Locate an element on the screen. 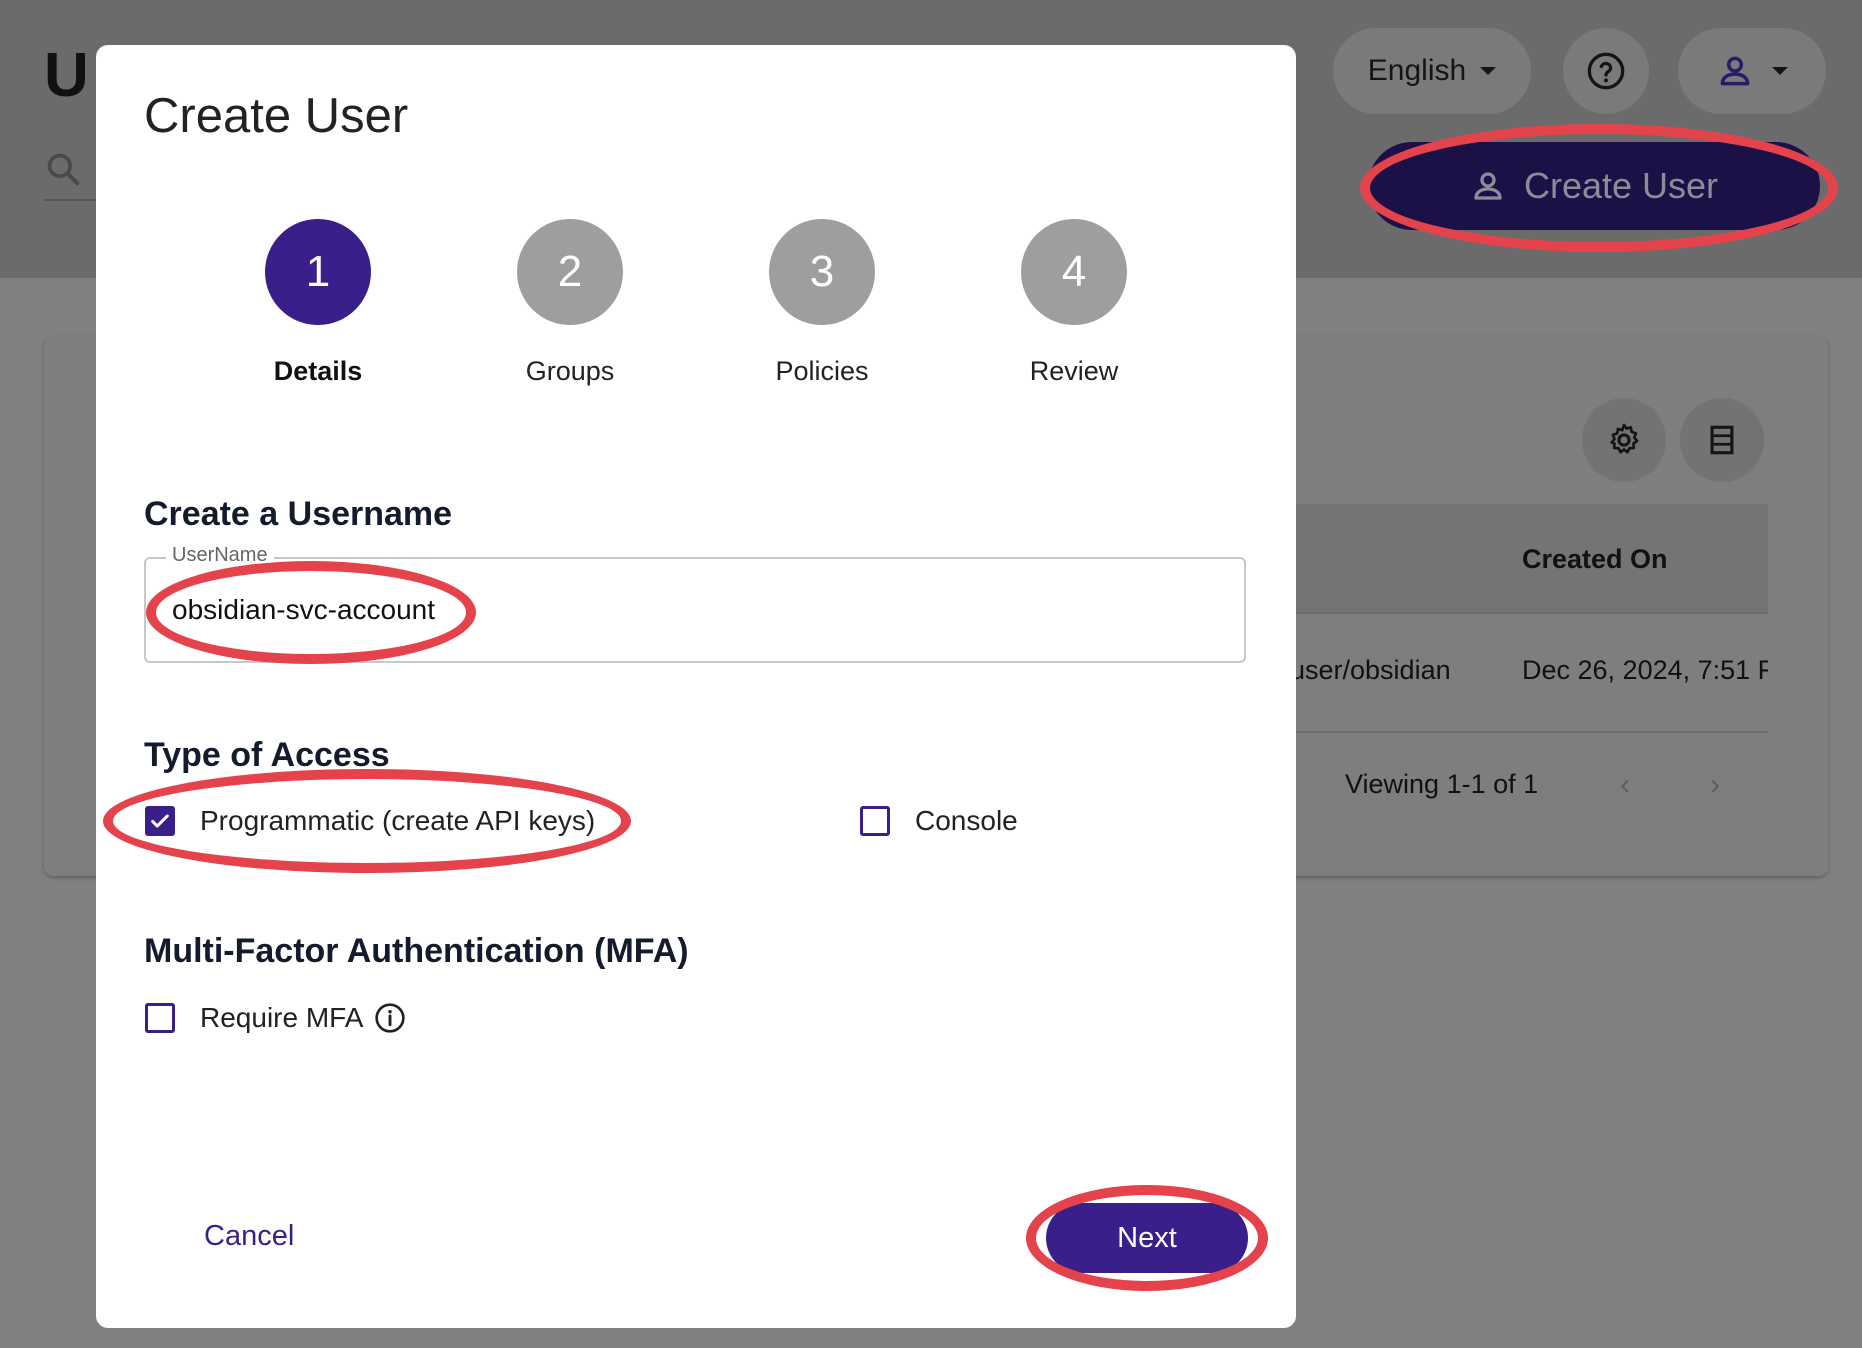 The height and width of the screenshot is (1348, 1862). columns-icon is located at coordinates (1722, 440).